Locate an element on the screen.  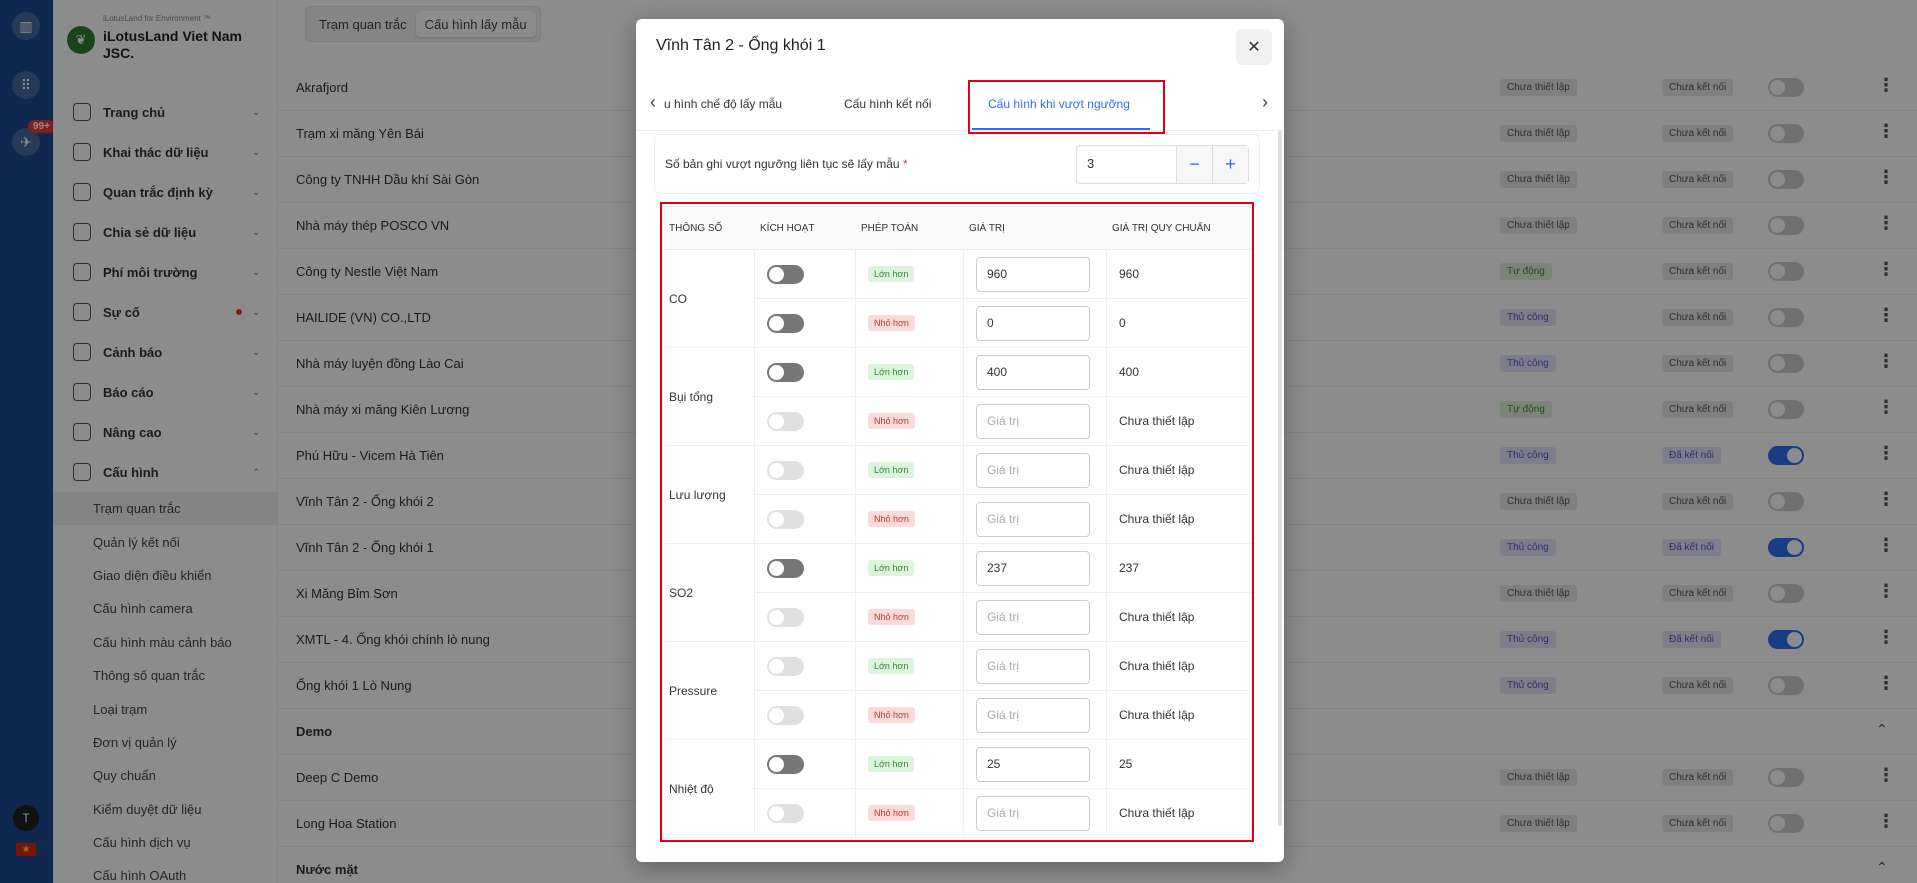
highlight-box-tab is located at coordinates (1066, 107).